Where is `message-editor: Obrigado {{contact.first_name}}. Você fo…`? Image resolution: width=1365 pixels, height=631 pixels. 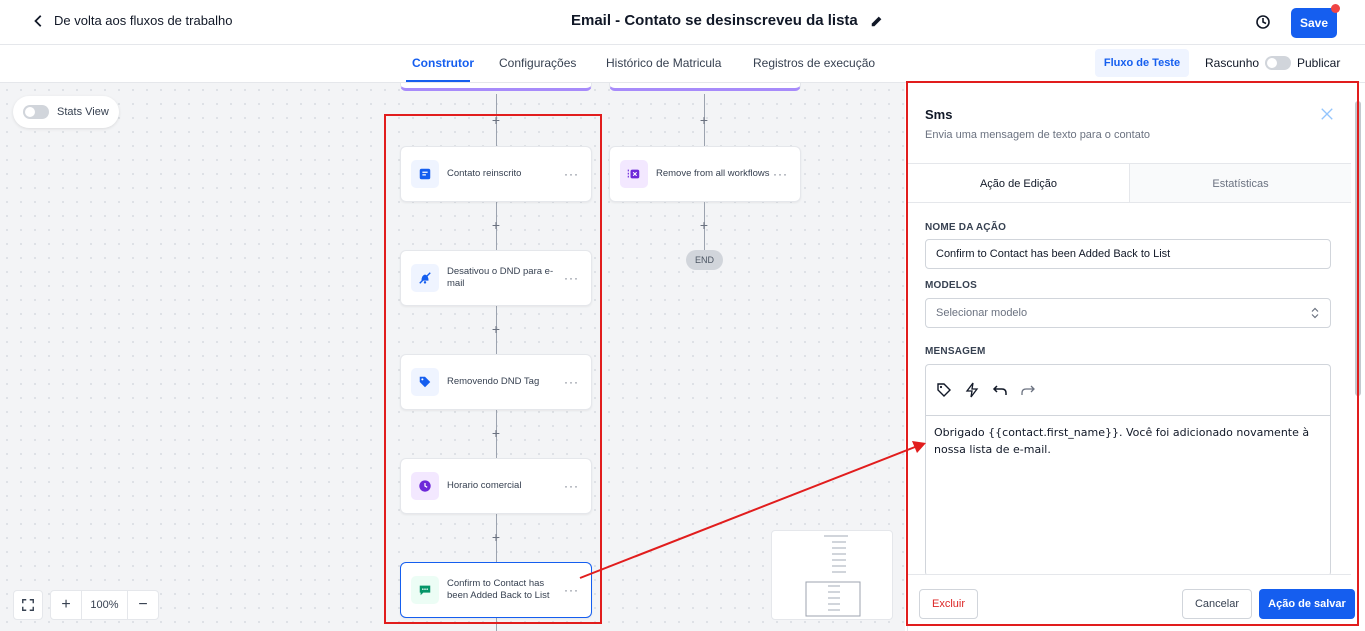
message-editor: Obrigado {{contact.first_name}}. Você fo… is located at coordinates (1128, 470).